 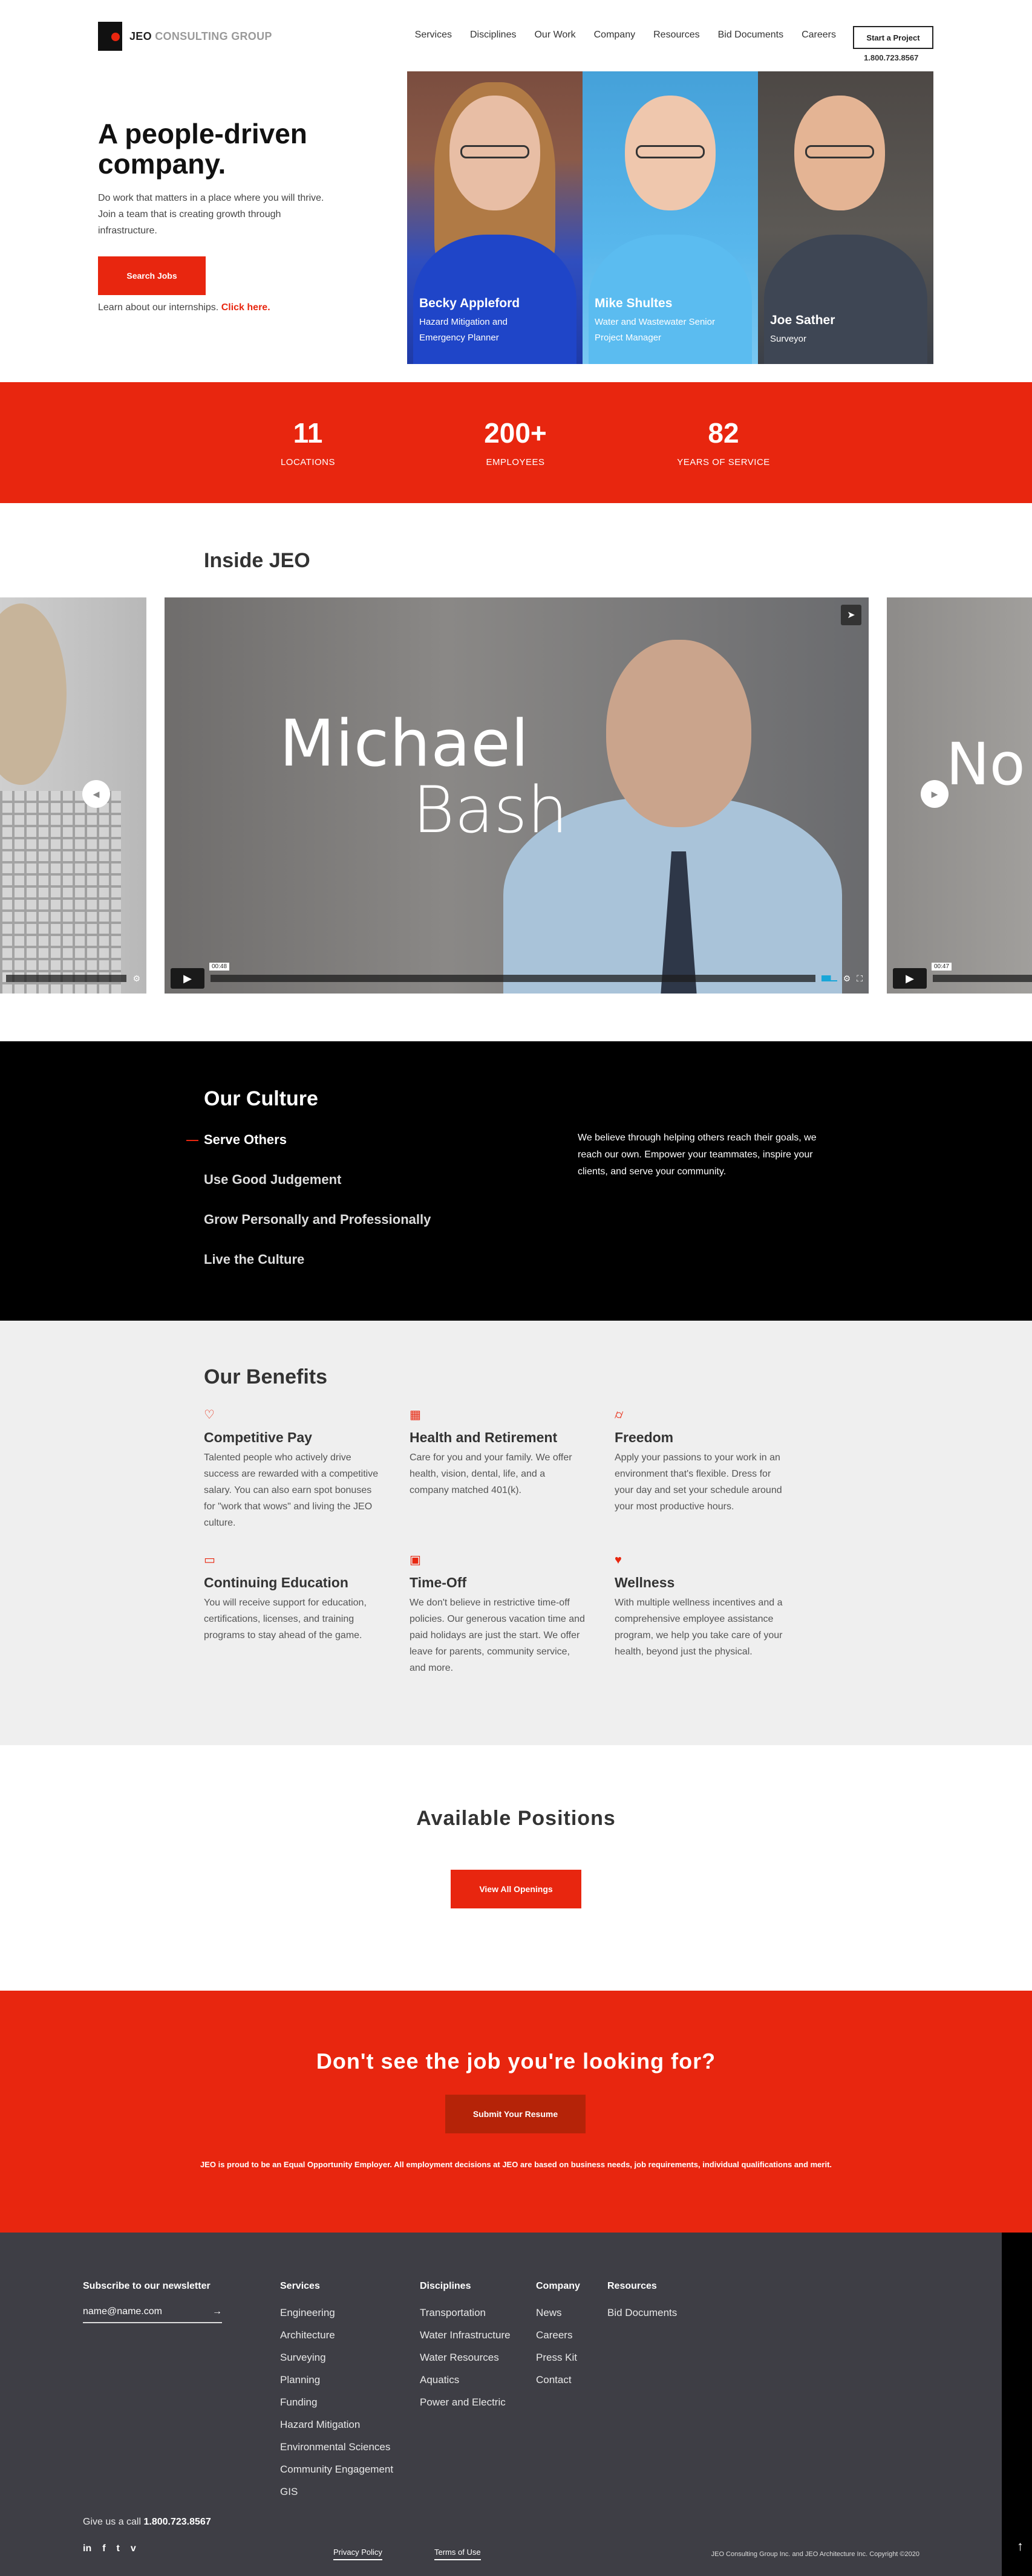 I want to click on terms-of-use-link: Terms of Use, so click(x=457, y=2554).